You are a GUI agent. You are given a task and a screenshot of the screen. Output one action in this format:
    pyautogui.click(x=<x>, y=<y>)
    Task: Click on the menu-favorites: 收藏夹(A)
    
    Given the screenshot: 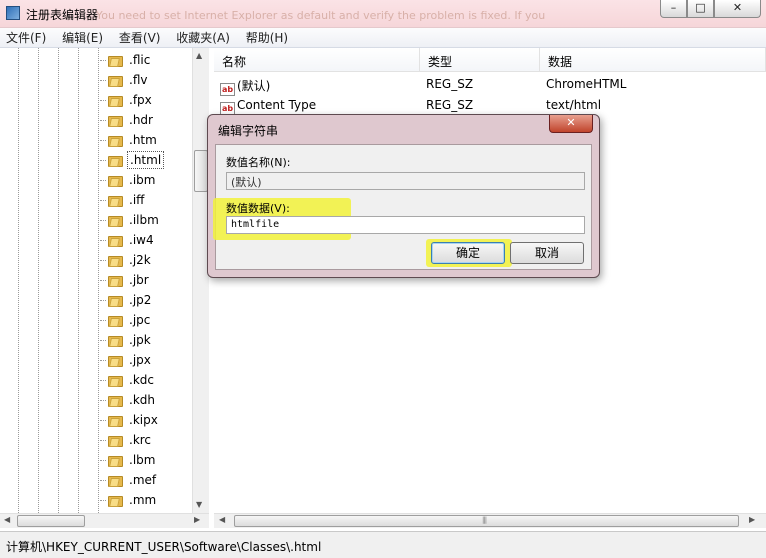 What is the action you would take?
    pyautogui.click(x=203, y=38)
    